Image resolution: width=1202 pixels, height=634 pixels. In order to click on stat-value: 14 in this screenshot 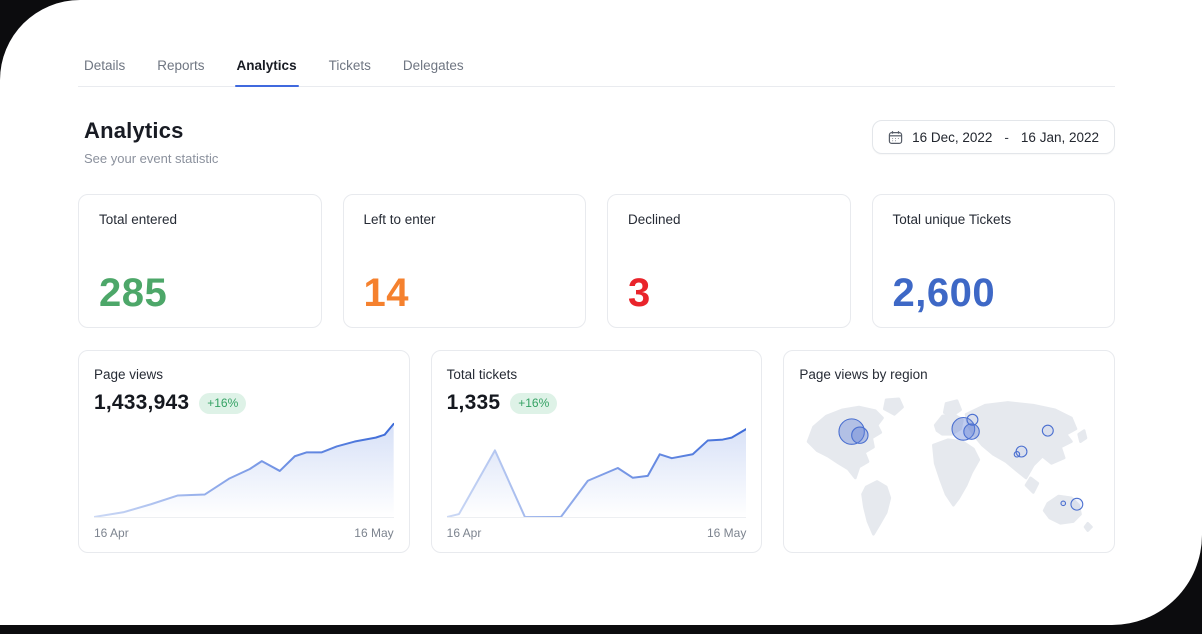, I will do `click(386, 293)`.